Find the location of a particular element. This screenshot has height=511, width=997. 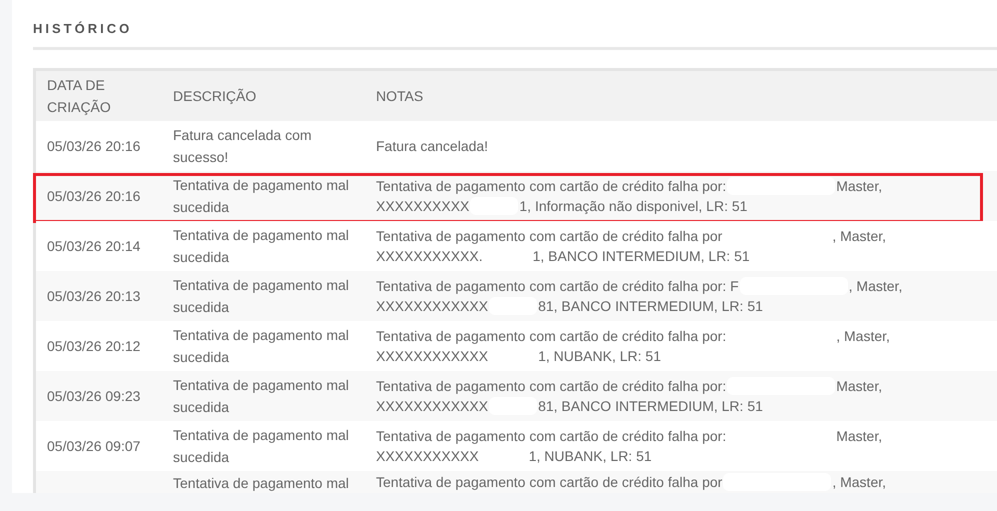

note-text: XXXXXXXXXXX. is located at coordinates (429, 256).